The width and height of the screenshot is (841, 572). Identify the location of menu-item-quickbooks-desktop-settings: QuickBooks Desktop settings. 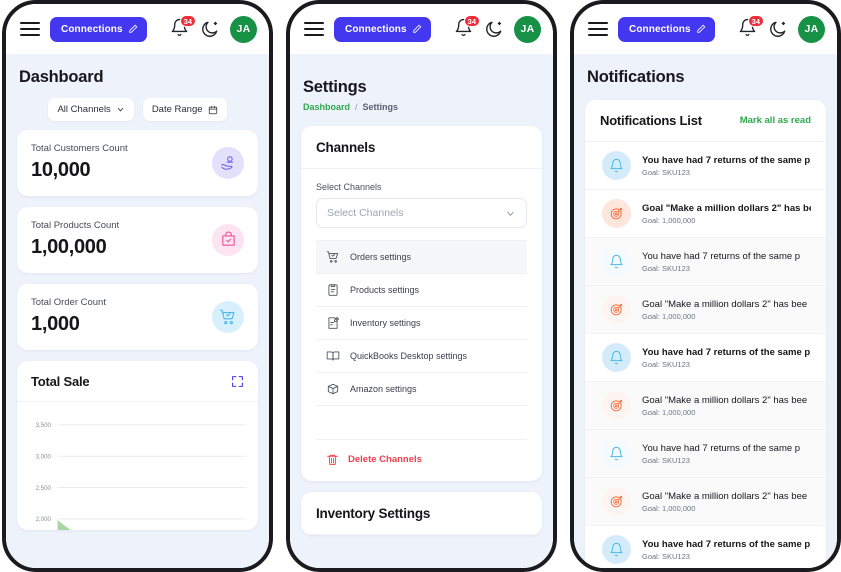
(421, 356).